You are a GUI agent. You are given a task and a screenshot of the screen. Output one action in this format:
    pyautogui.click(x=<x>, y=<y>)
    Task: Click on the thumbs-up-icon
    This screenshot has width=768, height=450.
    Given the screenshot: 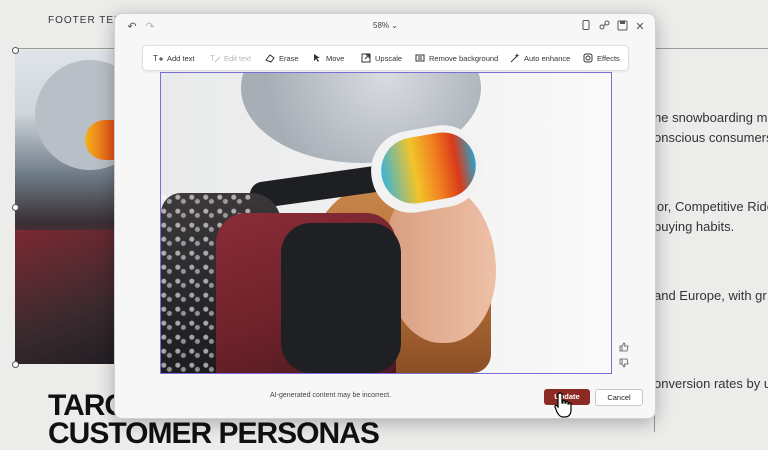 What is the action you would take?
    pyautogui.click(x=624, y=348)
    